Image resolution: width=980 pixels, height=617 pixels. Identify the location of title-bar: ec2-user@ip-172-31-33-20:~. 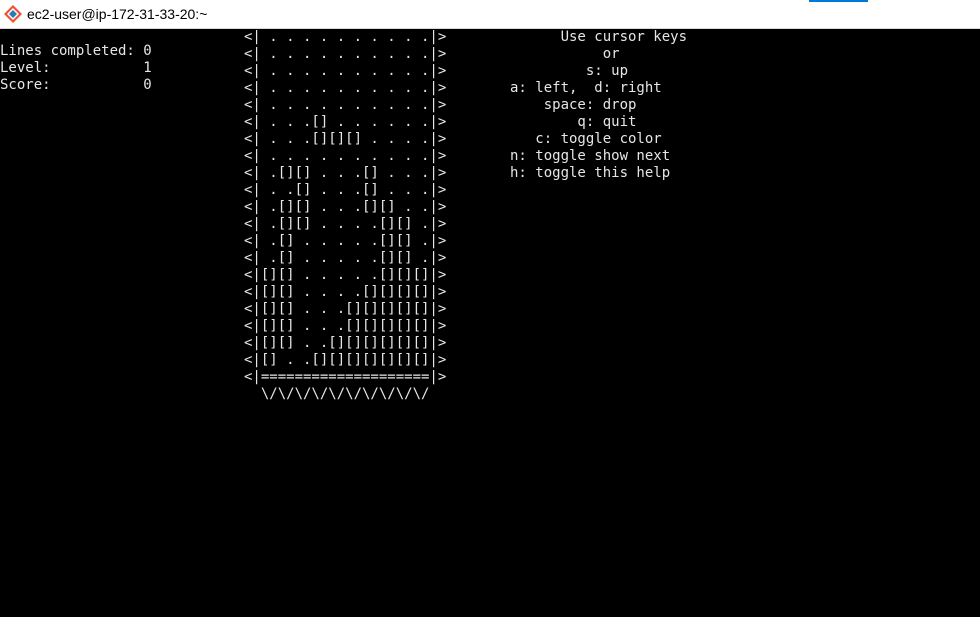
(490, 14).